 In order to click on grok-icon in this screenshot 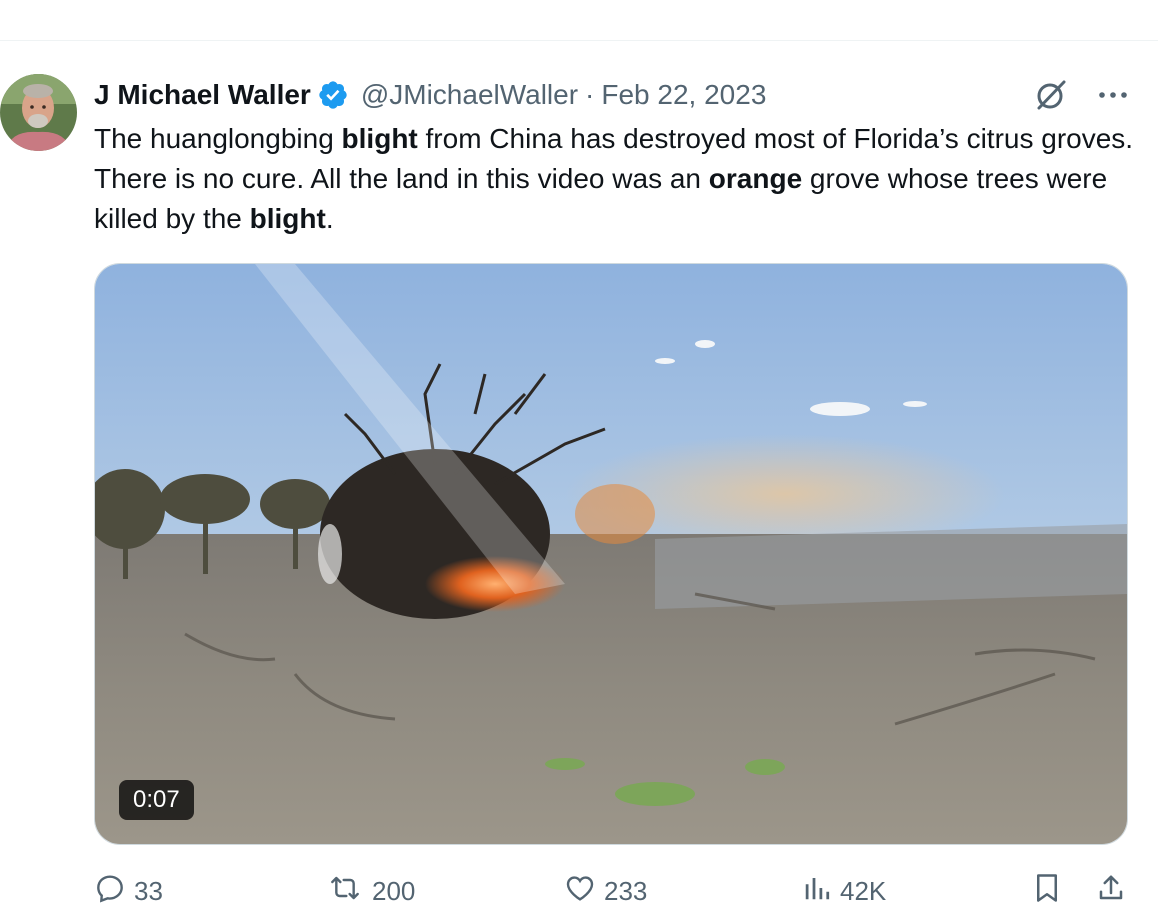, I will do `click(1051, 95)`.